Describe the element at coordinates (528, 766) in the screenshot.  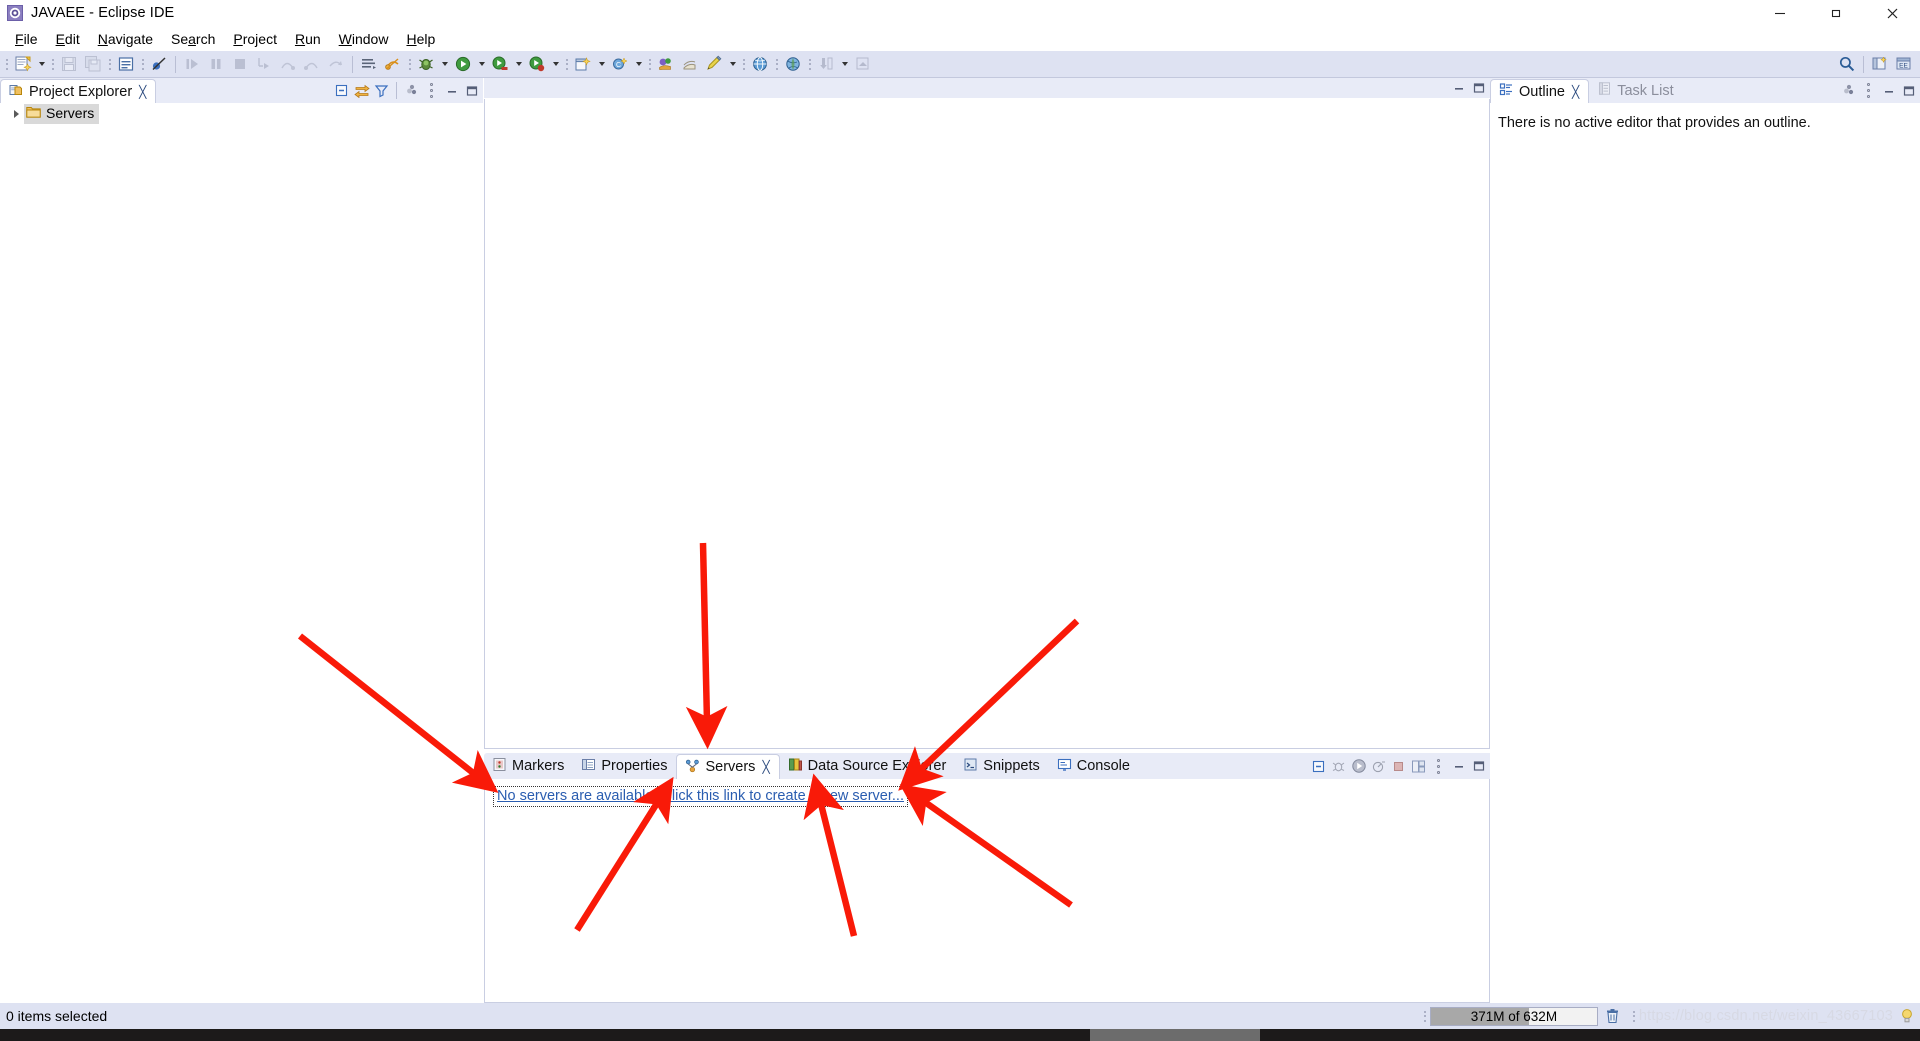
I see `tab-markers: Markers` at that location.